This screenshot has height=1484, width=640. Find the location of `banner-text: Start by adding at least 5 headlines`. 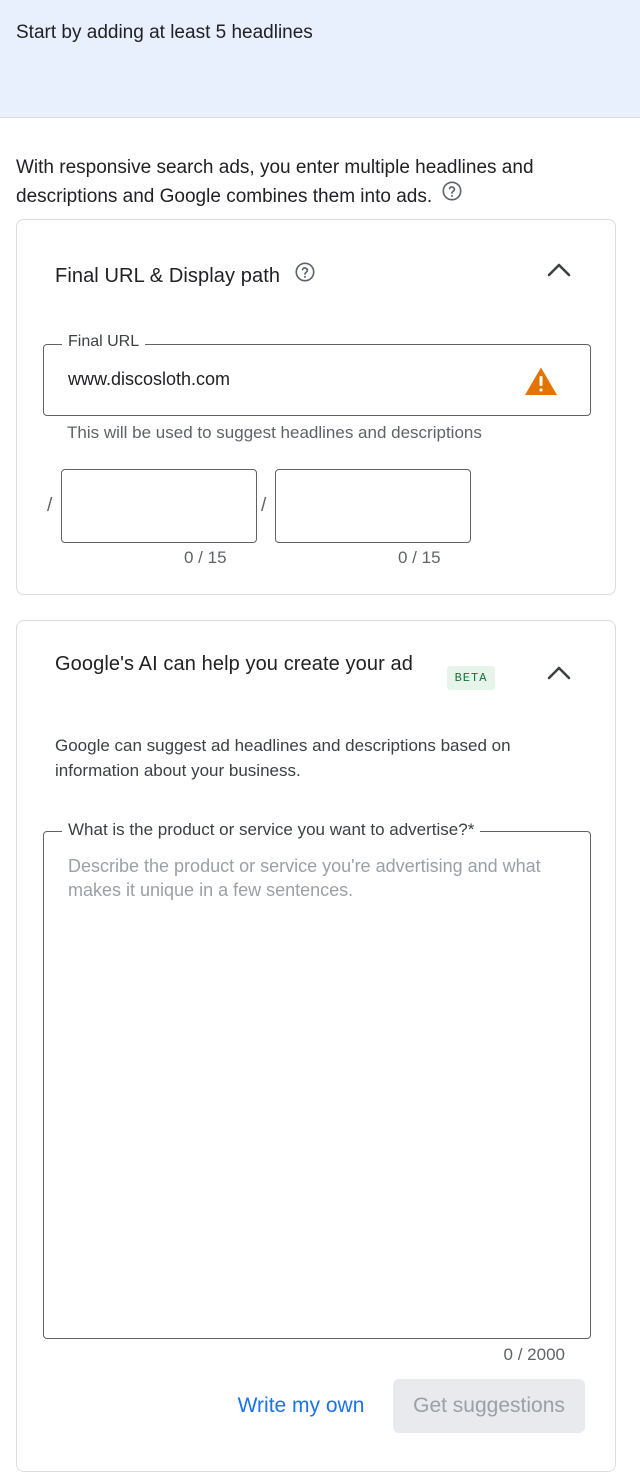

banner-text: Start by adding at least 5 headlines is located at coordinates (164, 32).